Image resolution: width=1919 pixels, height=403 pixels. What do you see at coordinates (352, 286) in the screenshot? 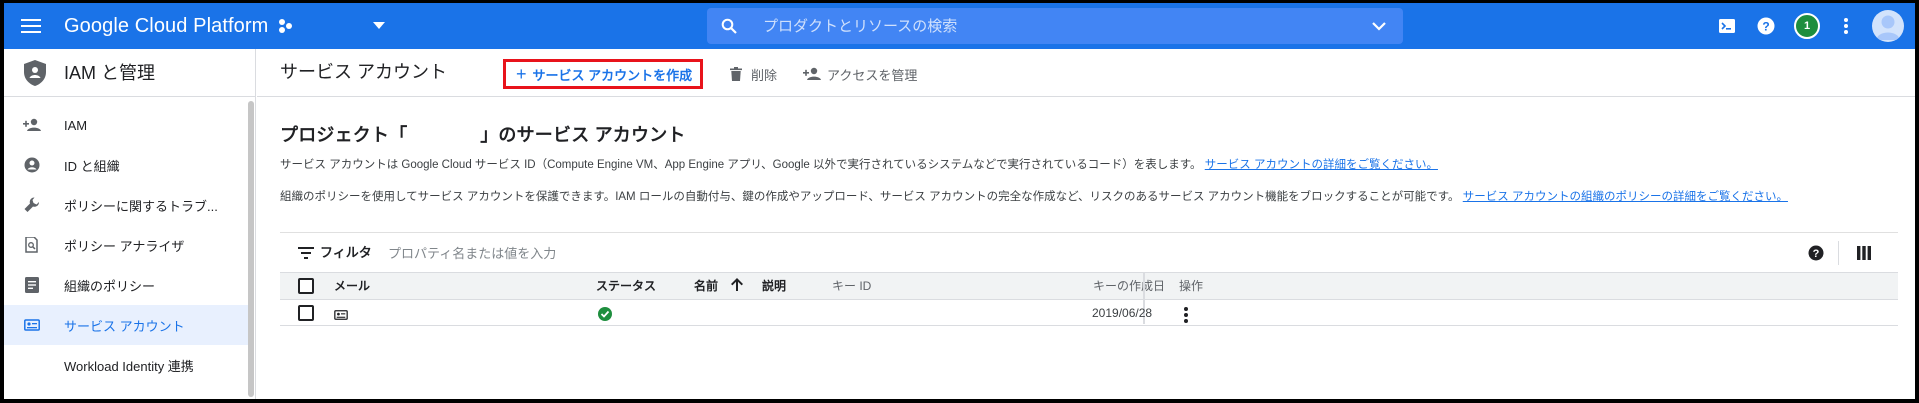
I see `column-header-email: メール` at bounding box center [352, 286].